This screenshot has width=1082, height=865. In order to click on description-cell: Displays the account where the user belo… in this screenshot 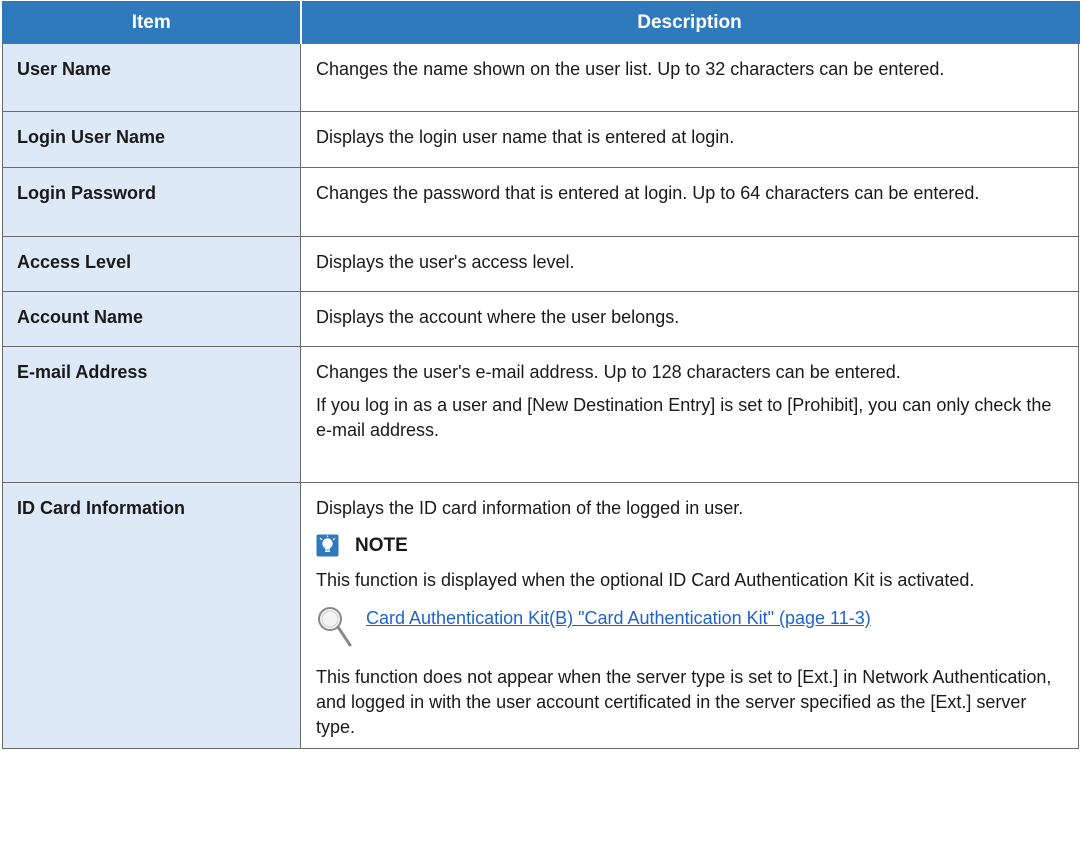, I will do `click(689, 319)`.